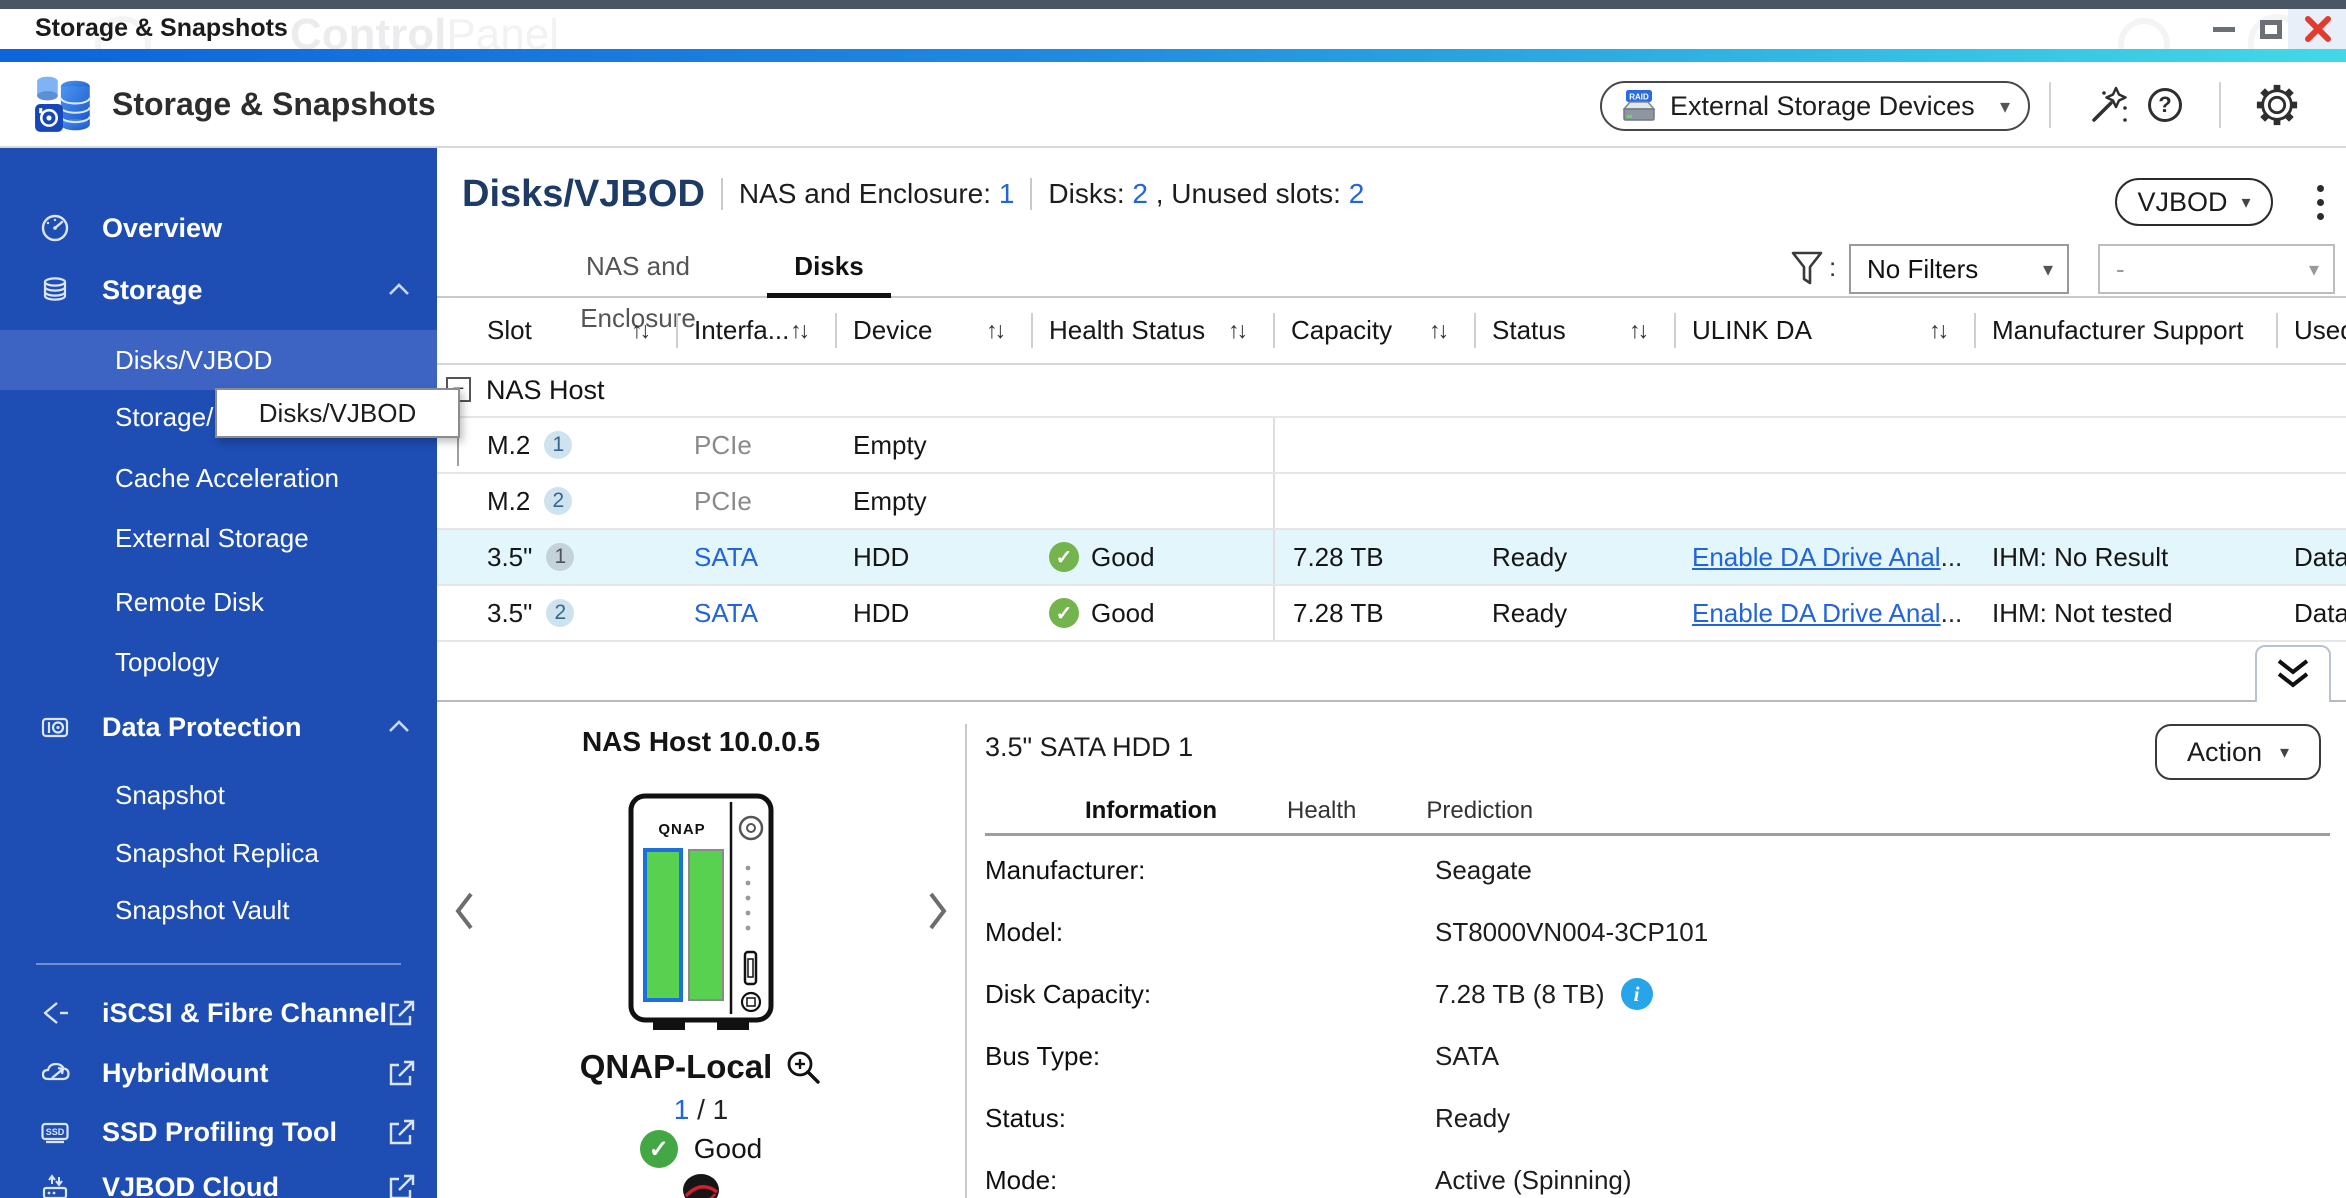 The width and height of the screenshot is (2346, 1198). What do you see at coordinates (1373, 330) in the screenshot?
I see `column-header-capacity: Capacity ↑↓` at bounding box center [1373, 330].